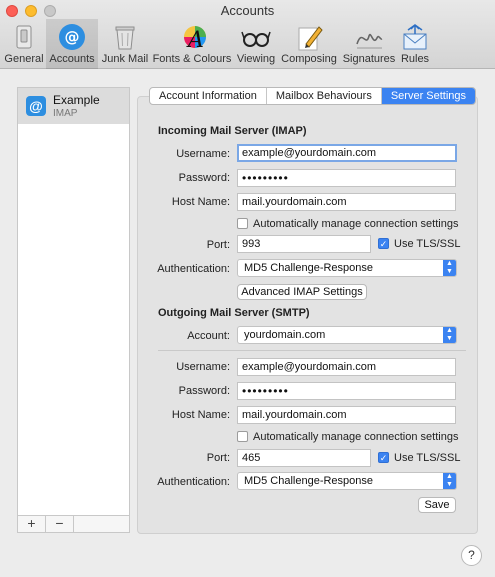 This screenshot has height=577, width=495. What do you see at coordinates (302, 292) in the screenshot?
I see `advanced-imap-settings-button: Advanced IMAP Settings` at bounding box center [302, 292].